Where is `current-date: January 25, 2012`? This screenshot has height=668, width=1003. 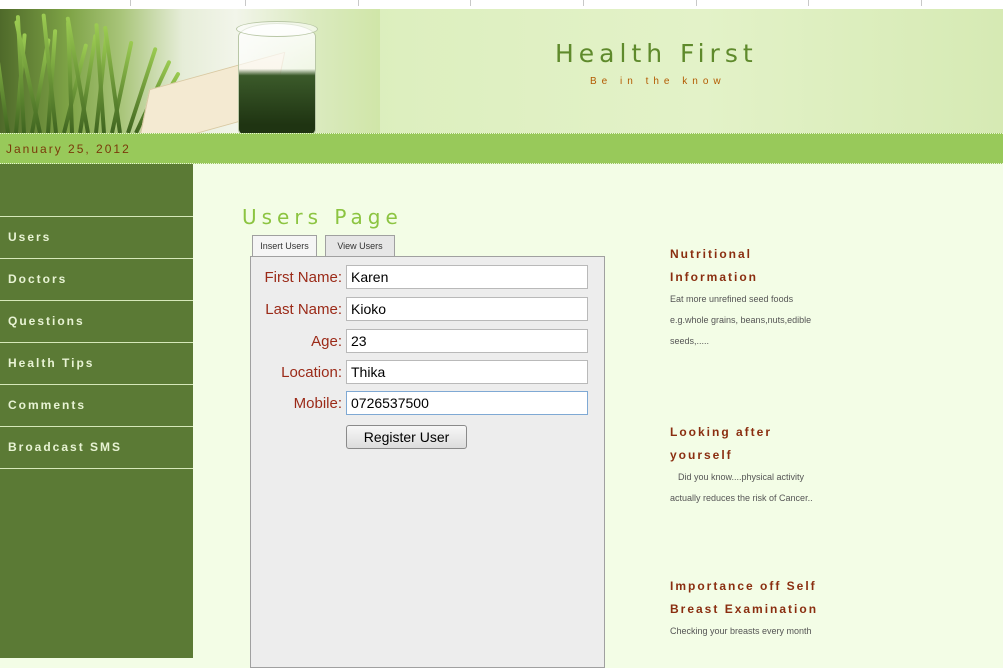
current-date: January 25, 2012 is located at coordinates (68, 149).